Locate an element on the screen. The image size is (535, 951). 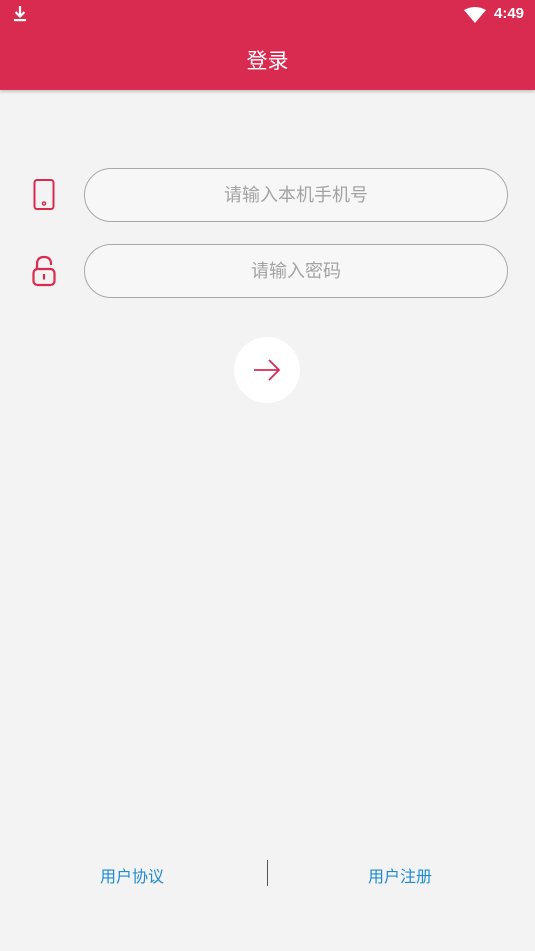
password-row is located at coordinates (267, 271).